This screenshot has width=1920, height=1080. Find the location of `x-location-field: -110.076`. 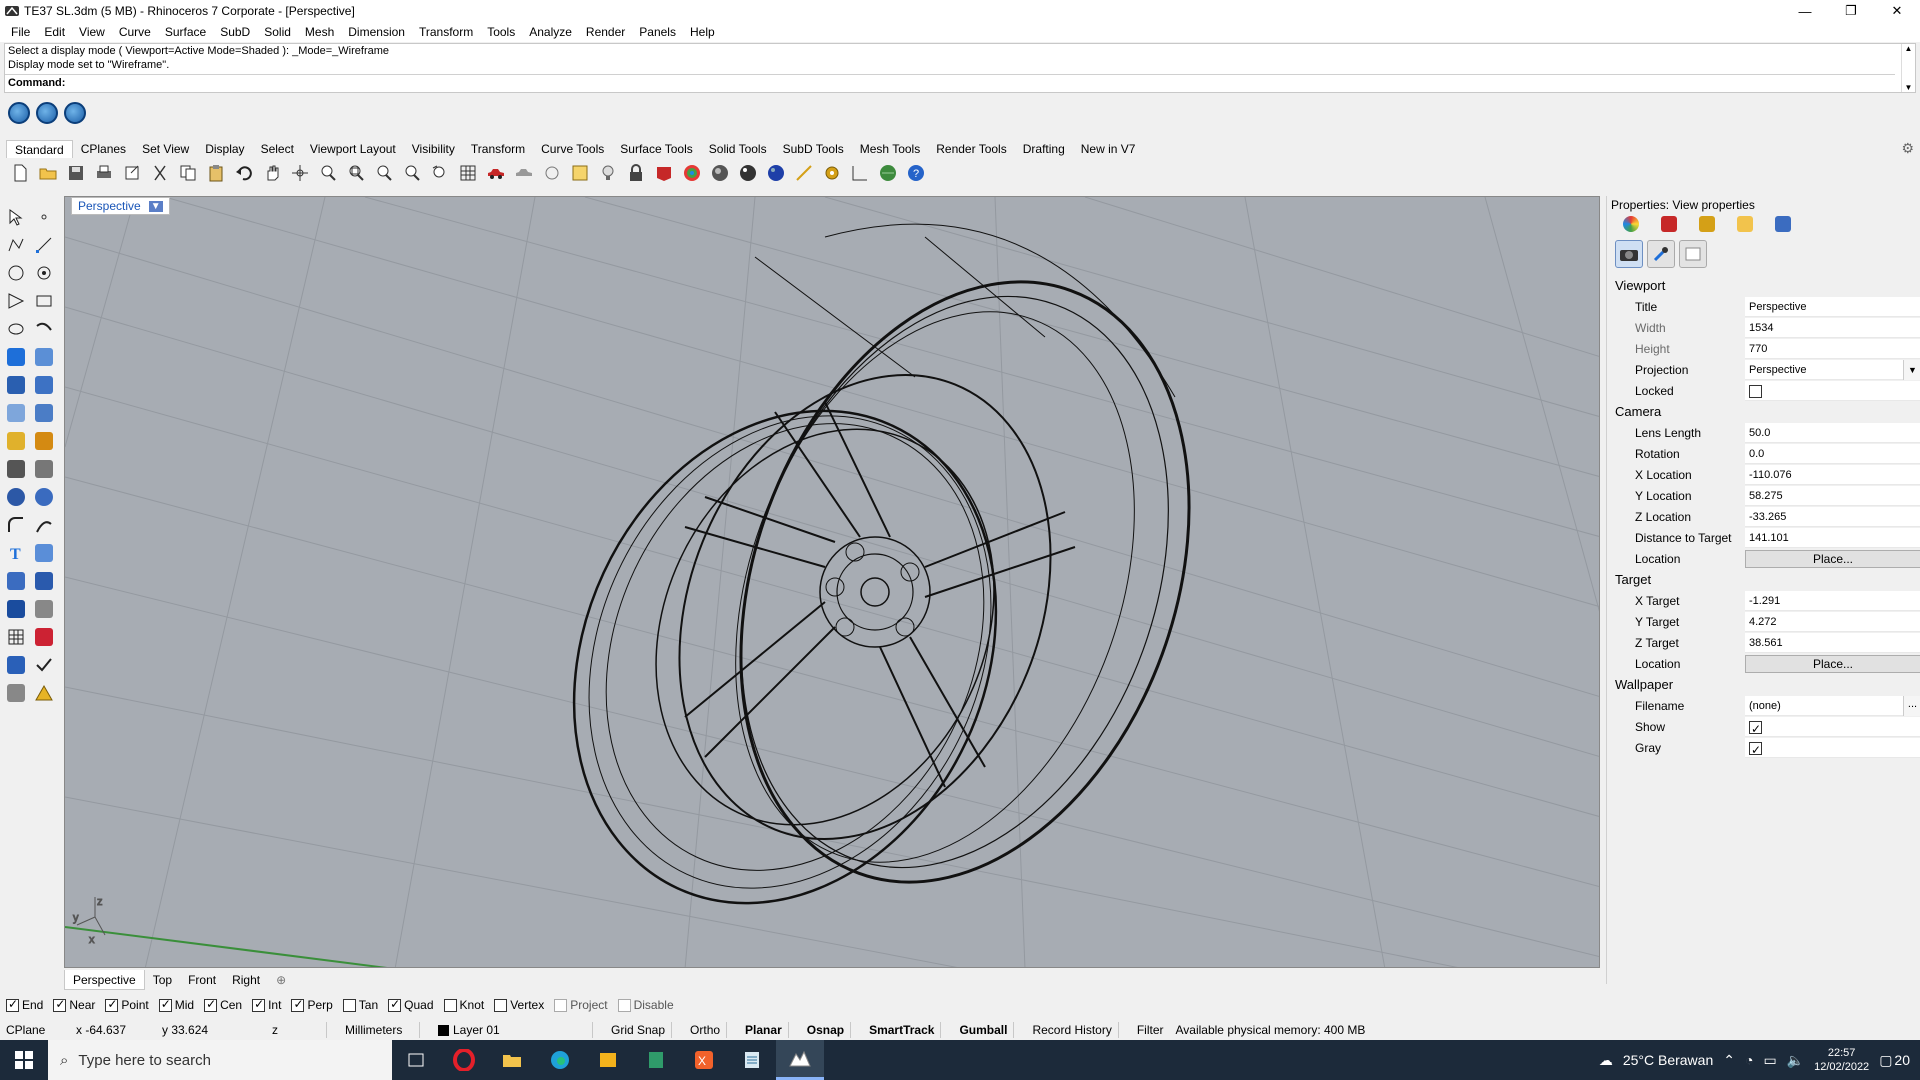

x-location-field: -110.076 is located at coordinates (1832, 475).